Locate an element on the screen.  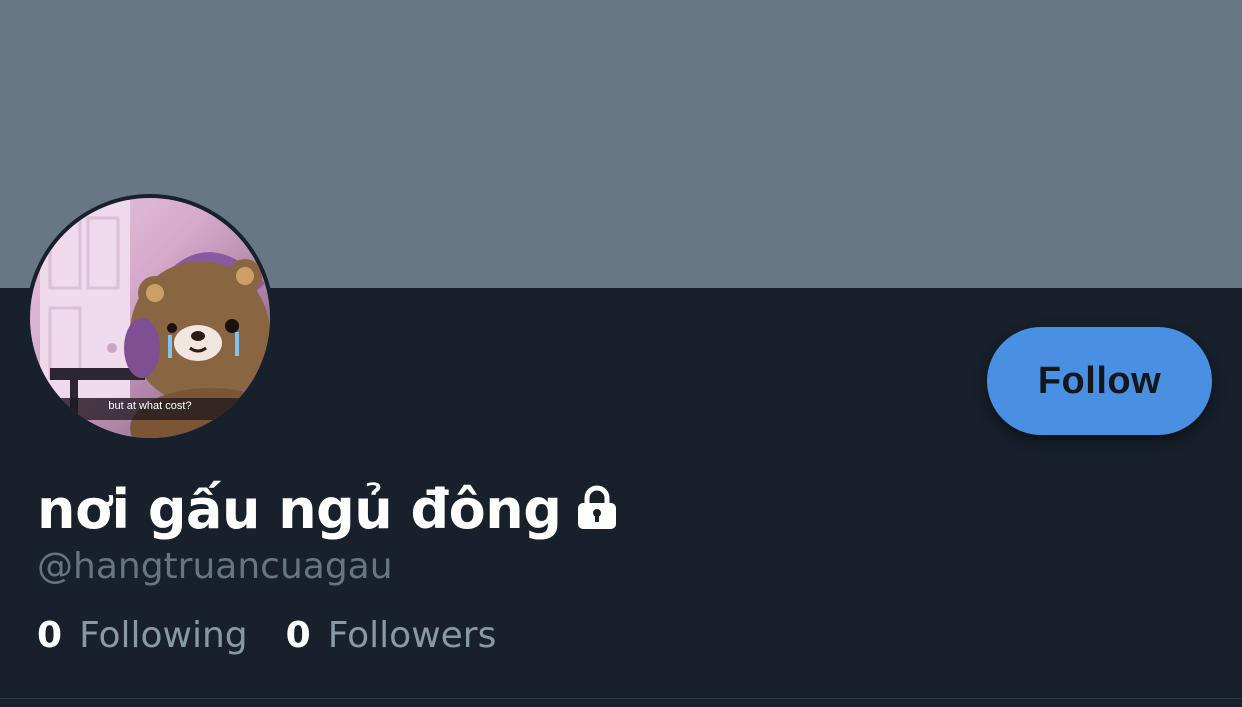
divider is located at coordinates (621, 698).